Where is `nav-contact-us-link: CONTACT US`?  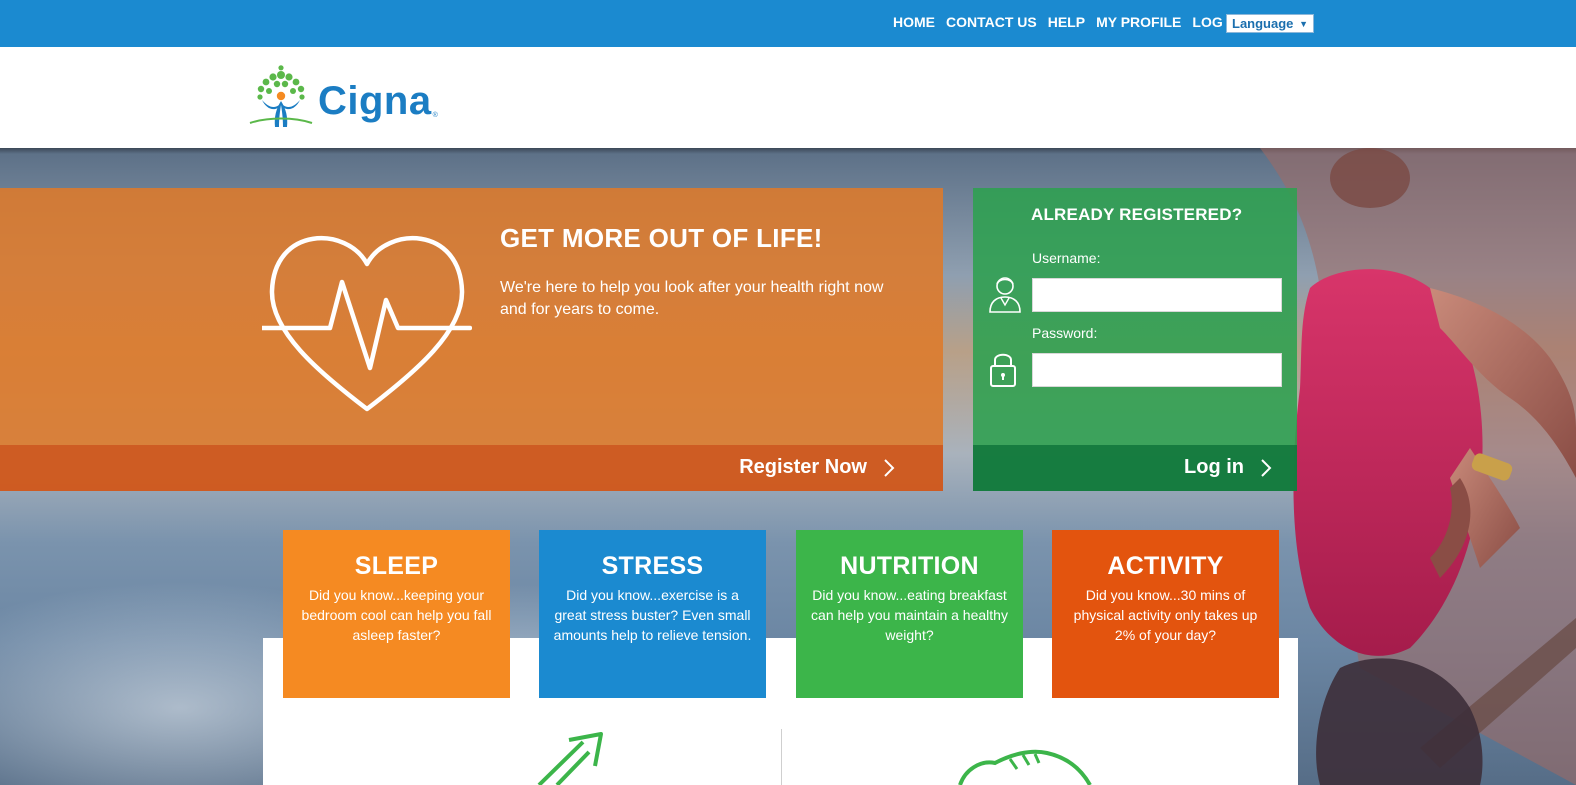 nav-contact-us-link: CONTACT US is located at coordinates (991, 22).